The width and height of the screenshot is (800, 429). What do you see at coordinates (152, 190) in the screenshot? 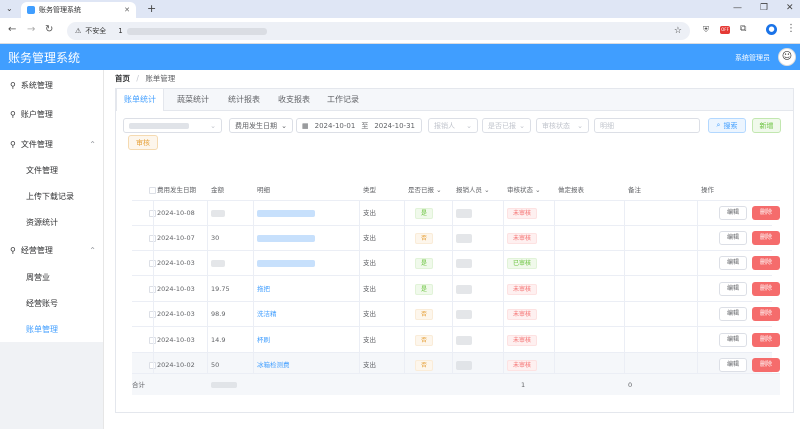
I see `select-all-checkbox` at bounding box center [152, 190].